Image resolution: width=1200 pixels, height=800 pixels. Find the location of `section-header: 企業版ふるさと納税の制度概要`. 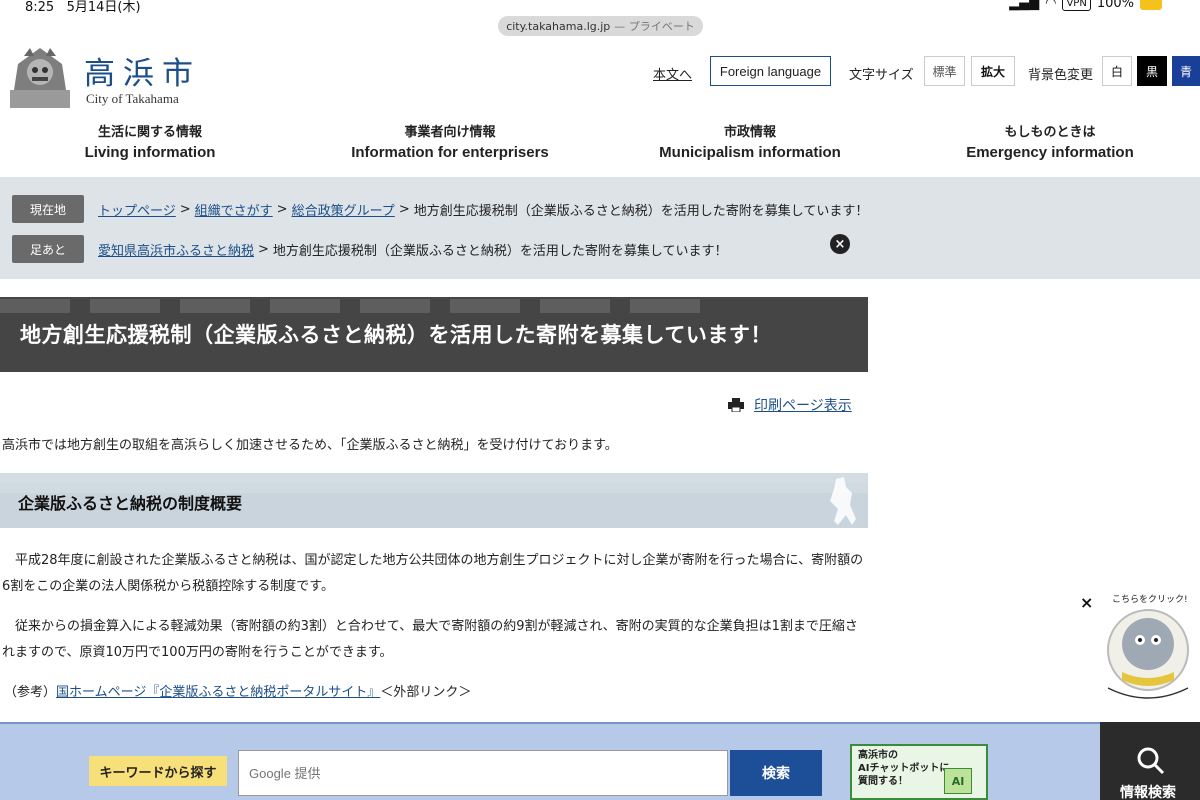

section-header: 企業版ふるさと納税の制度概要 is located at coordinates (434, 500).